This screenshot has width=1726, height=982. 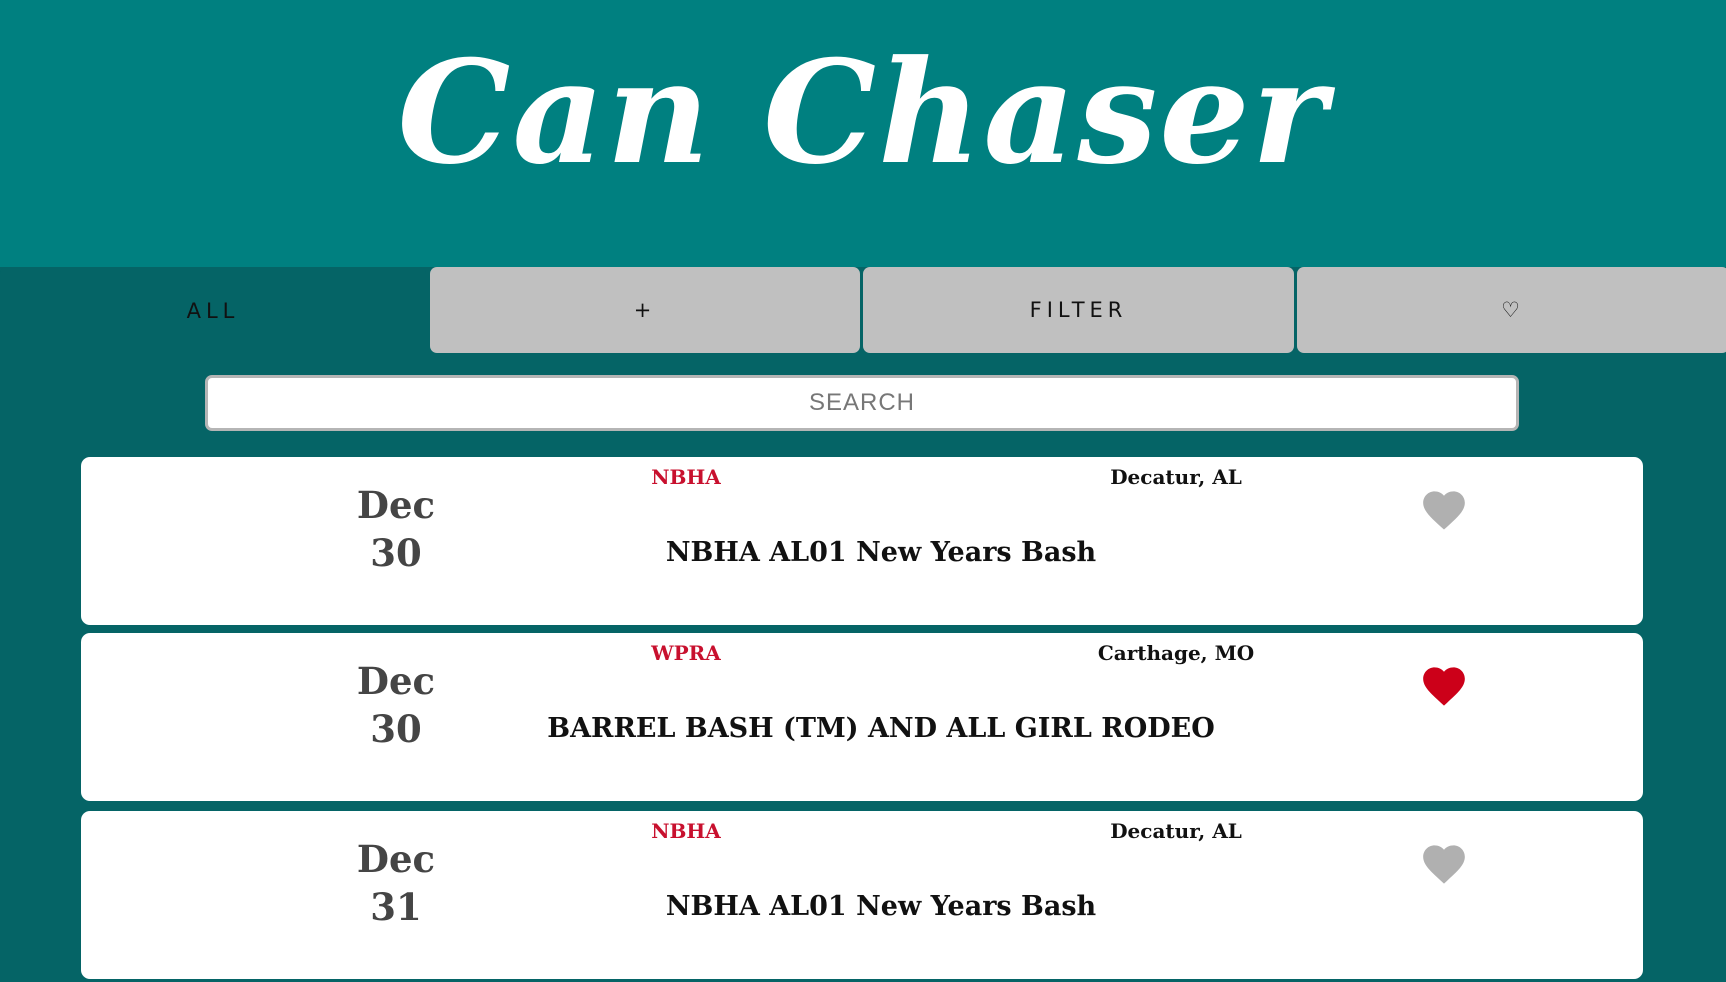 What do you see at coordinates (863, 113) in the screenshot?
I see `app-logo-title: Can Chaser` at bounding box center [863, 113].